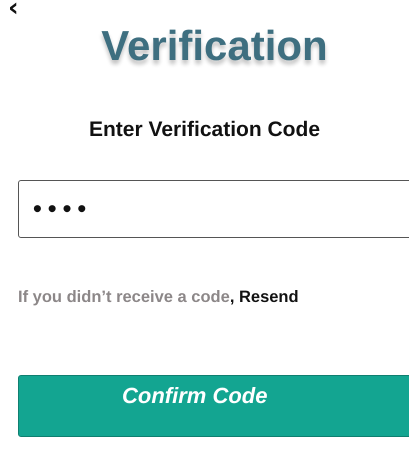 Image resolution: width=409 pixels, height=469 pixels. Describe the element at coordinates (213, 209) in the screenshot. I see `code-field: ••••` at that location.